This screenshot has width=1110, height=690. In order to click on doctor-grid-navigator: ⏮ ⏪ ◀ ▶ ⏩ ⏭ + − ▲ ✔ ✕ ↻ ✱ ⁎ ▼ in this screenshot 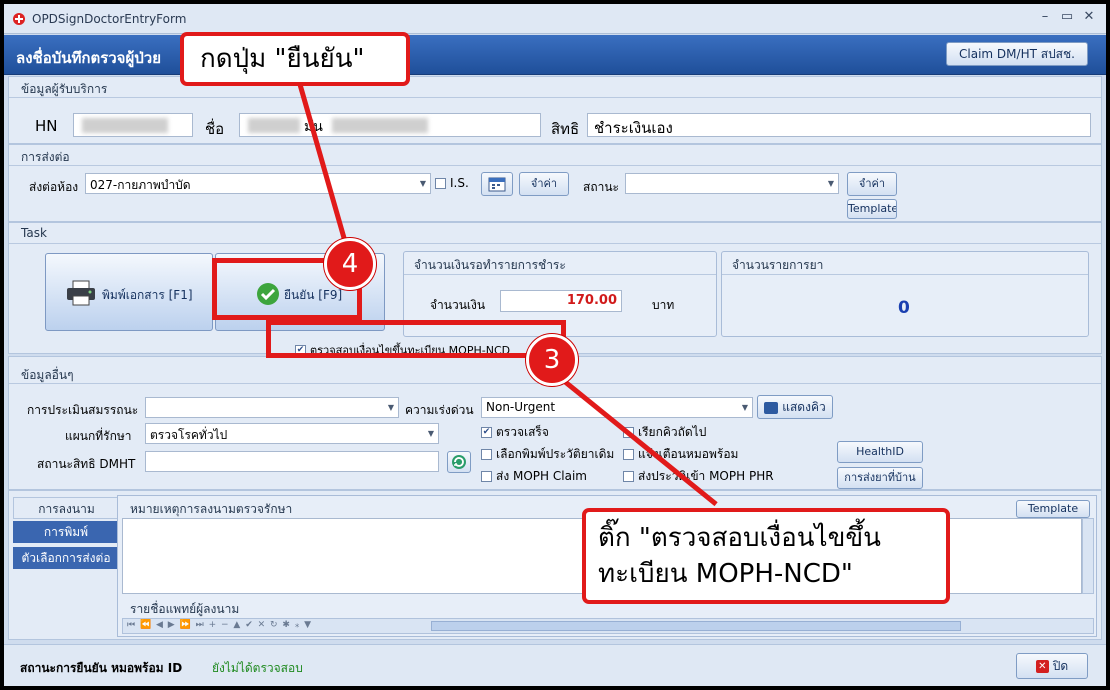, I will do `click(608, 626)`.